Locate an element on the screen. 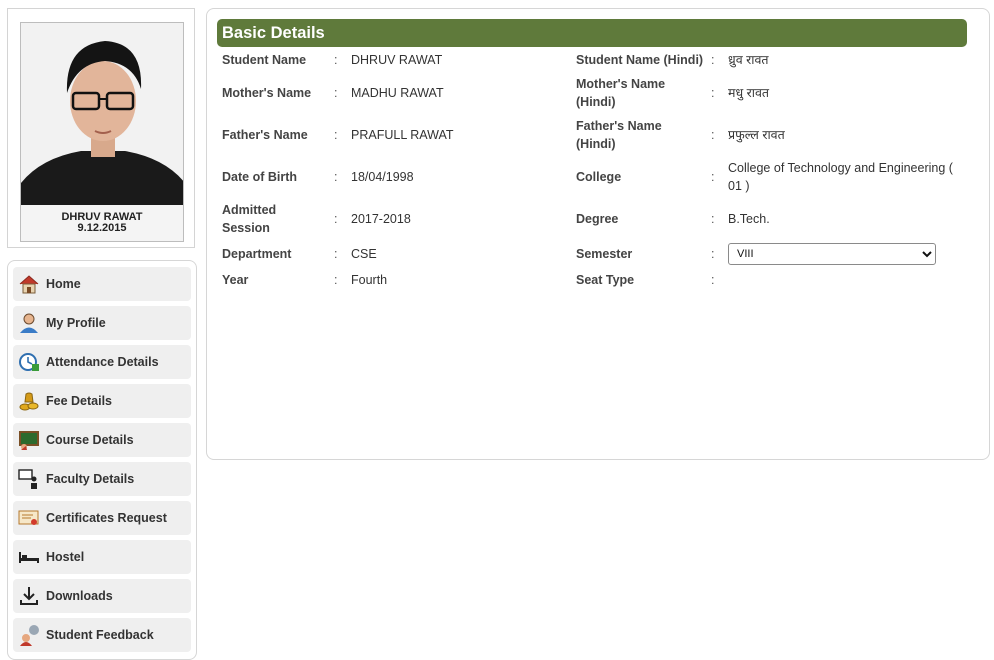  nav-item-faculty-details: Faculty Details is located at coordinates (102, 479).